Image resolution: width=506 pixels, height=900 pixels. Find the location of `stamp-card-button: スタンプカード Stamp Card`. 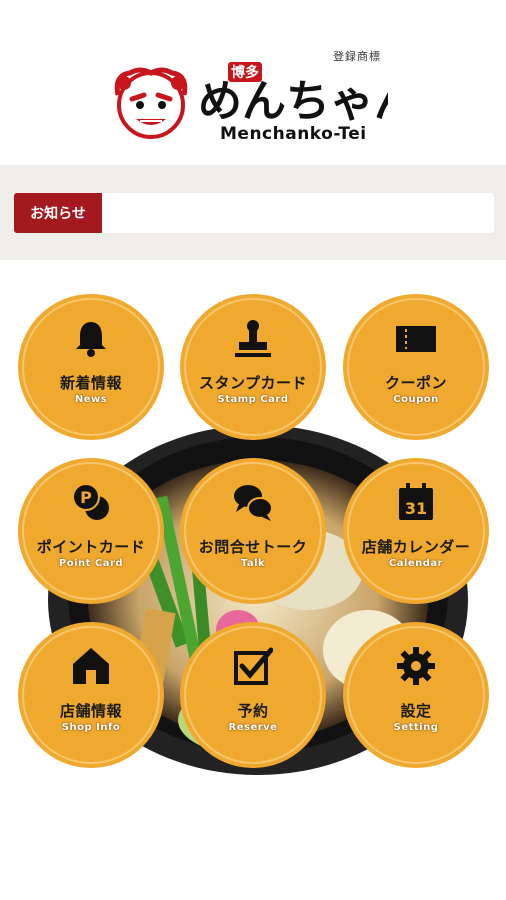

stamp-card-button: スタンプカード Stamp Card is located at coordinates (253, 367).